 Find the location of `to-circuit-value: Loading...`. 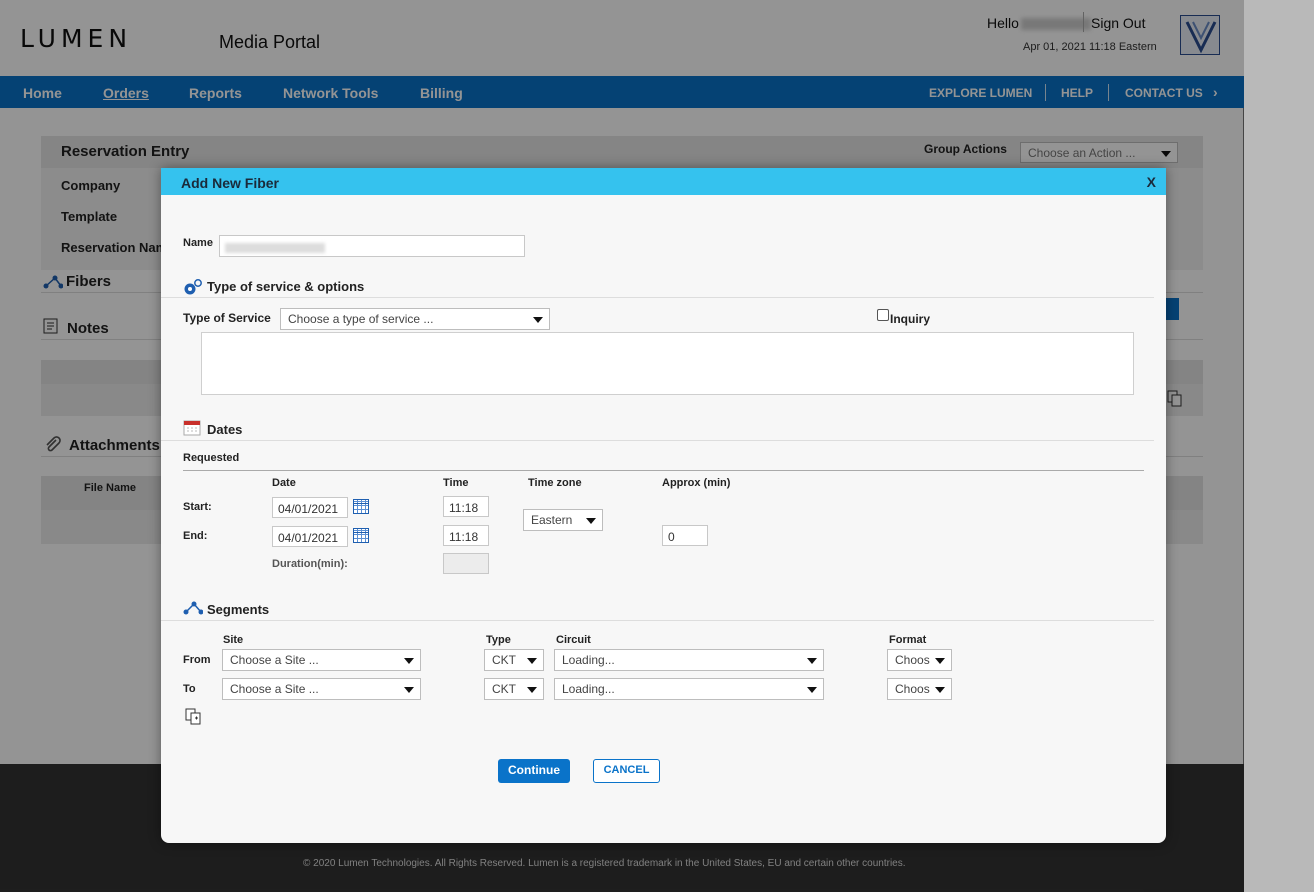

to-circuit-value: Loading... is located at coordinates (588, 689).